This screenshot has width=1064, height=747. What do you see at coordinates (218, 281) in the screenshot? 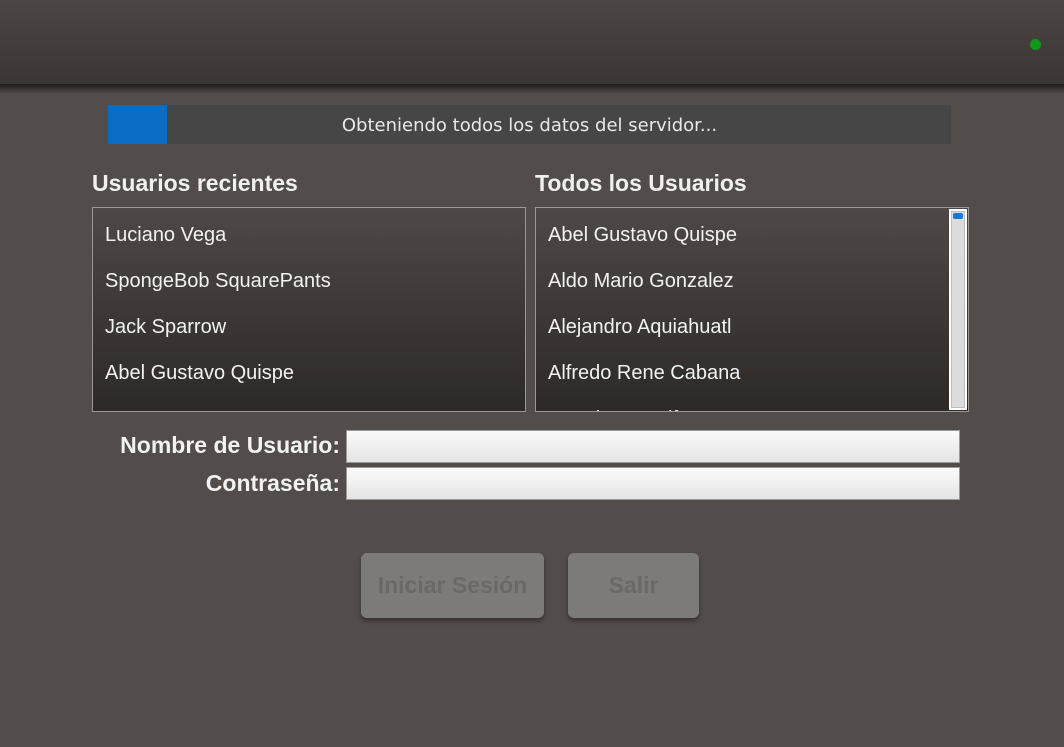
I see `recent-user-item: SpongeBob SquarePants` at bounding box center [218, 281].